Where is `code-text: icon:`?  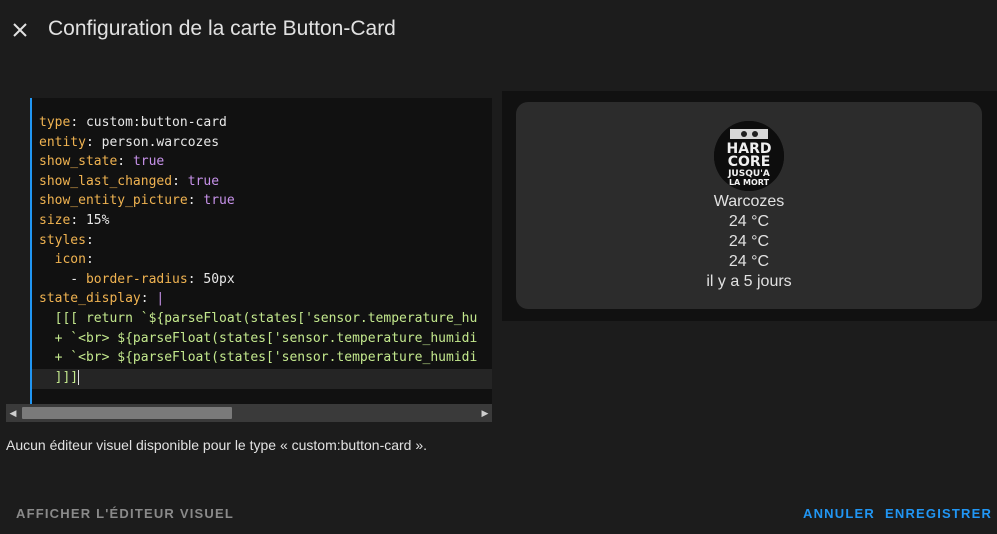 code-text: icon: is located at coordinates (63, 259).